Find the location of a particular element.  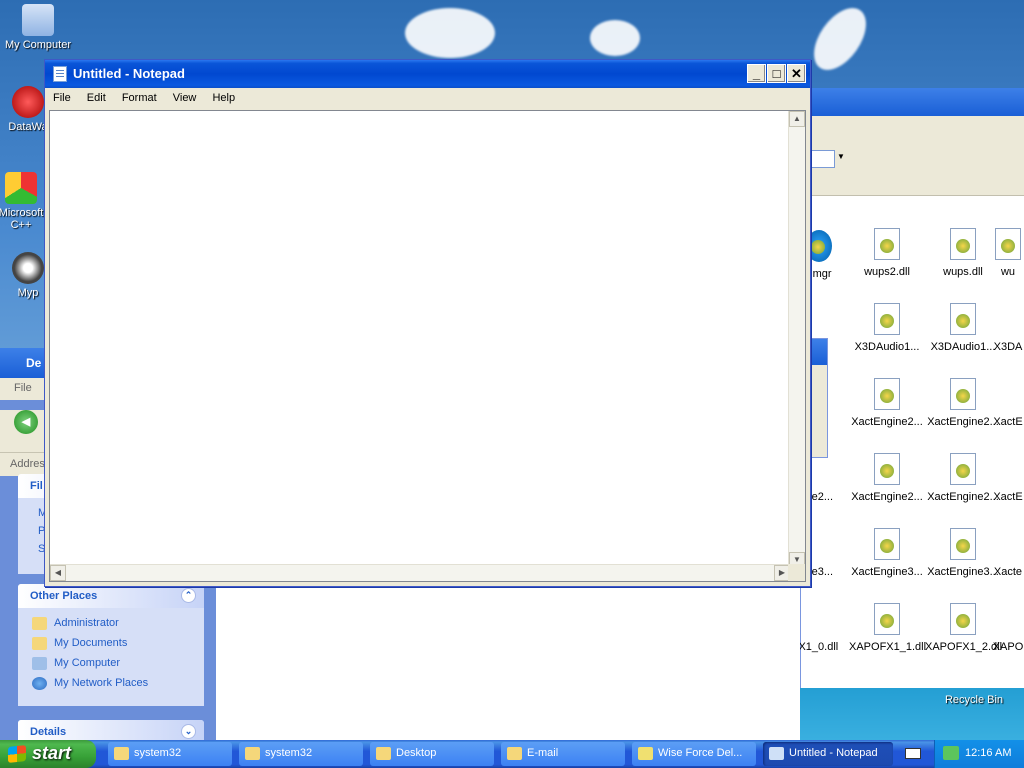

file-item: wu is located at coordinates (1007, 253).